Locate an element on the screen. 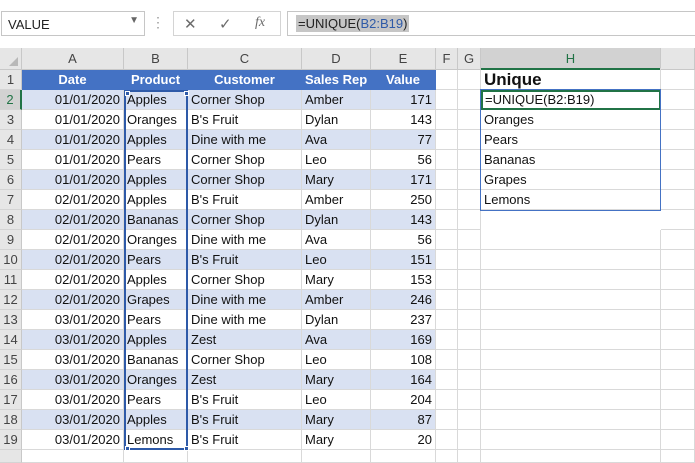  row-header-13: 13 is located at coordinates (11, 320).